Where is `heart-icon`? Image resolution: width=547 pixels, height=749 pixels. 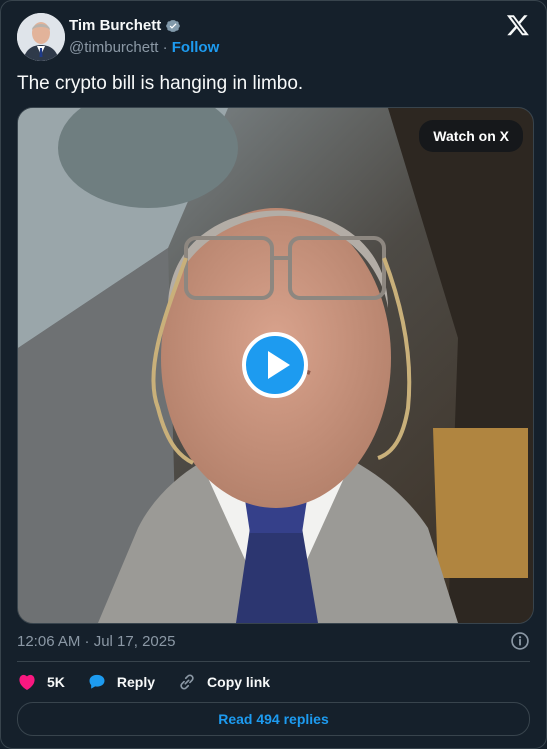
heart-icon is located at coordinates (27, 682).